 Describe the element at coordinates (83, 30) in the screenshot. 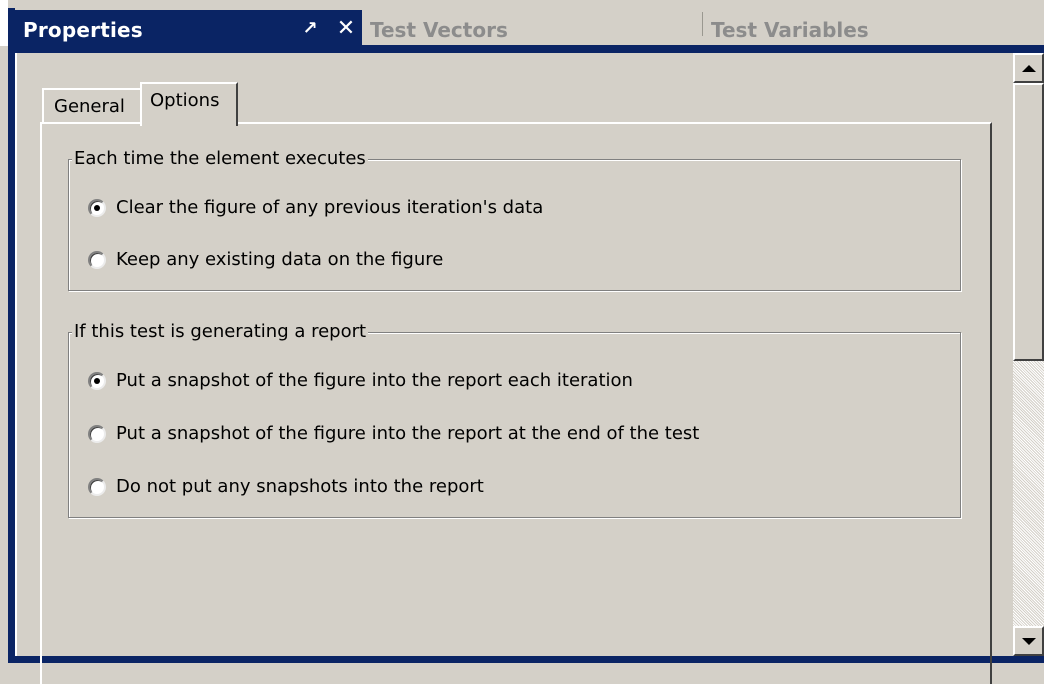

I see `tab-properties-label: Properties` at that location.